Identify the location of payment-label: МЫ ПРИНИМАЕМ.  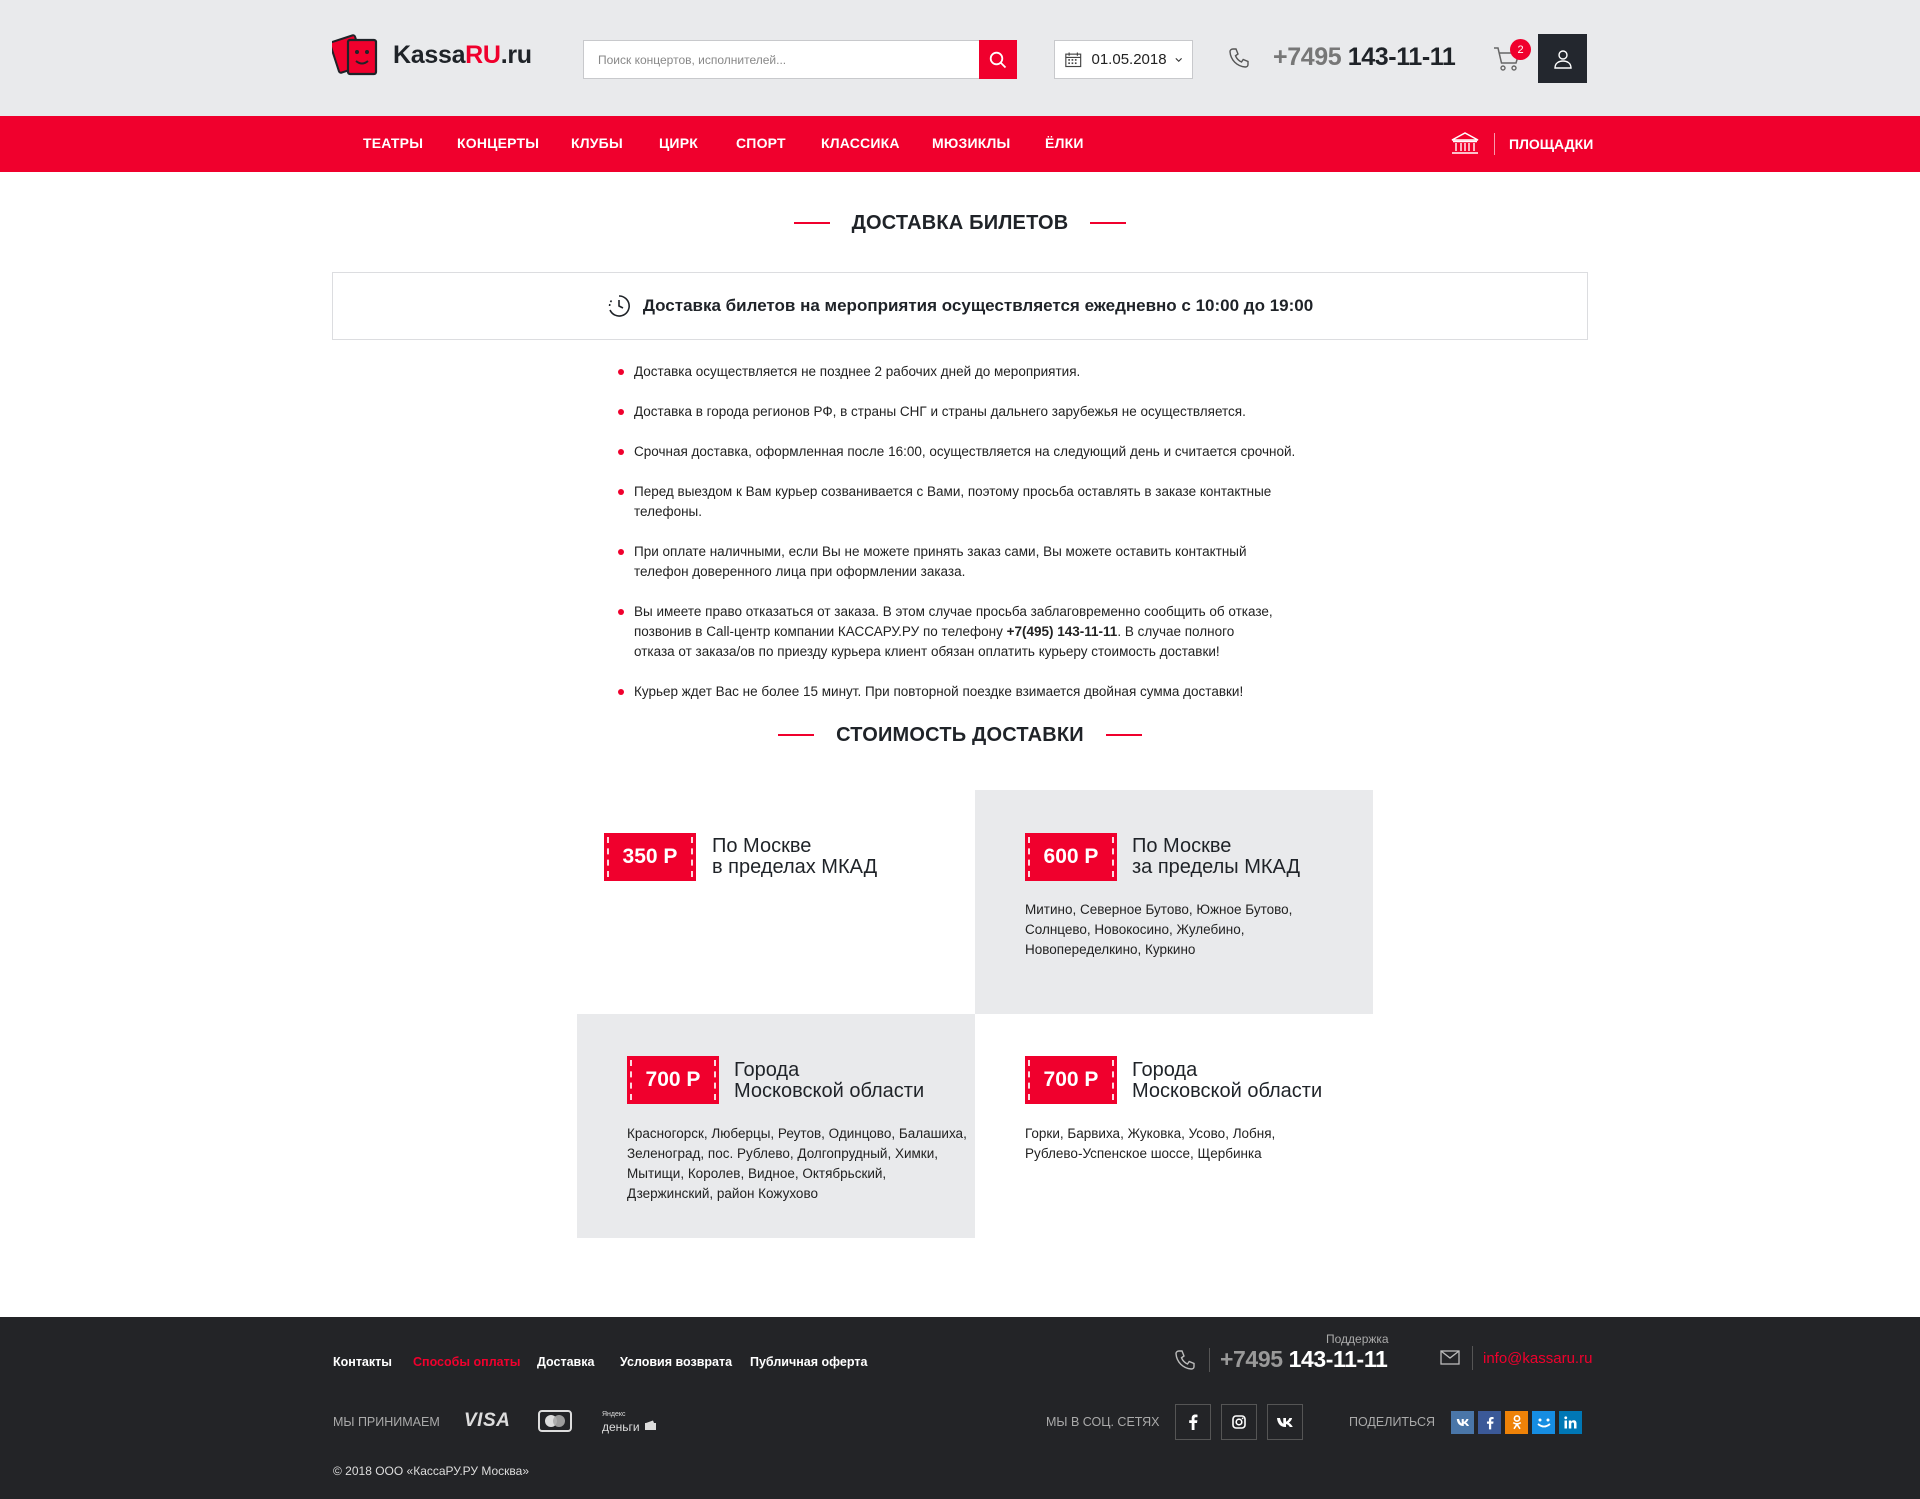
(386, 1422).